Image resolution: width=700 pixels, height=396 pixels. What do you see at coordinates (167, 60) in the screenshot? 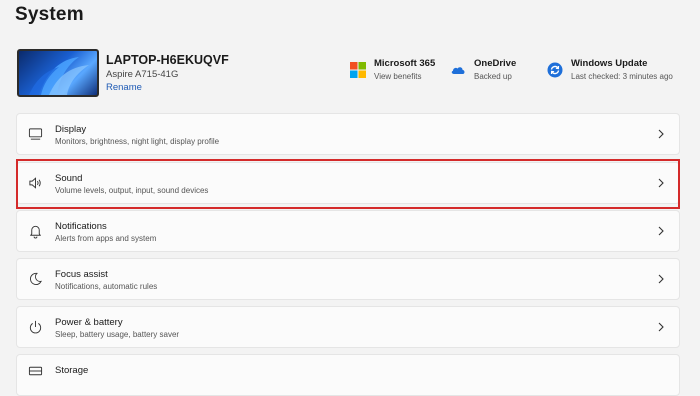
I see `device-name: LAPTOP-H6EKUQVF` at bounding box center [167, 60].